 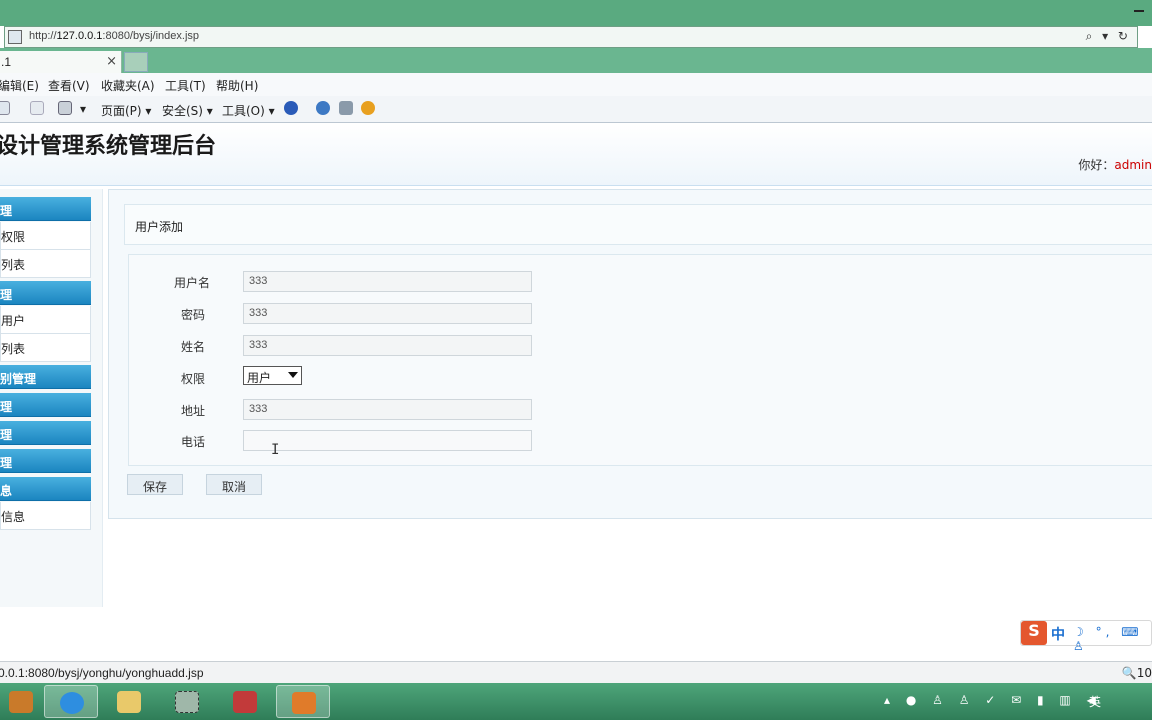 What do you see at coordinates (259, 378) in the screenshot?
I see `permission-select-value: 用户` at bounding box center [259, 378].